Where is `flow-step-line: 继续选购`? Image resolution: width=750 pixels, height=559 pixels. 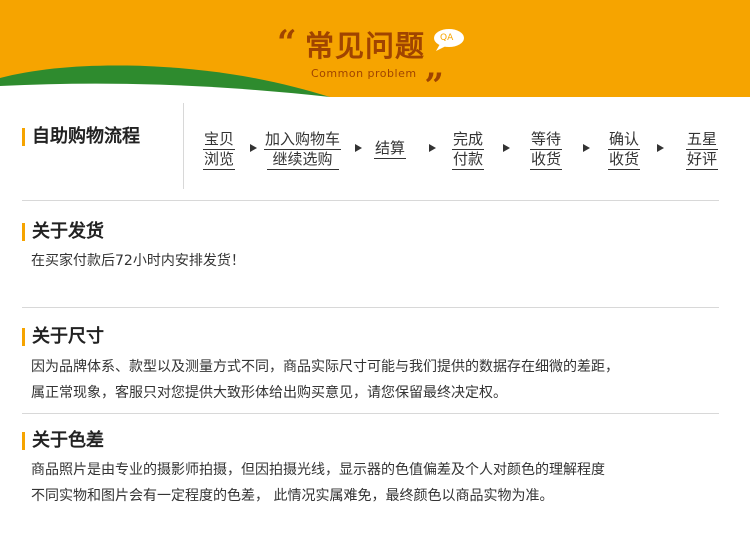 flow-step-line: 继续选购 is located at coordinates (302, 160).